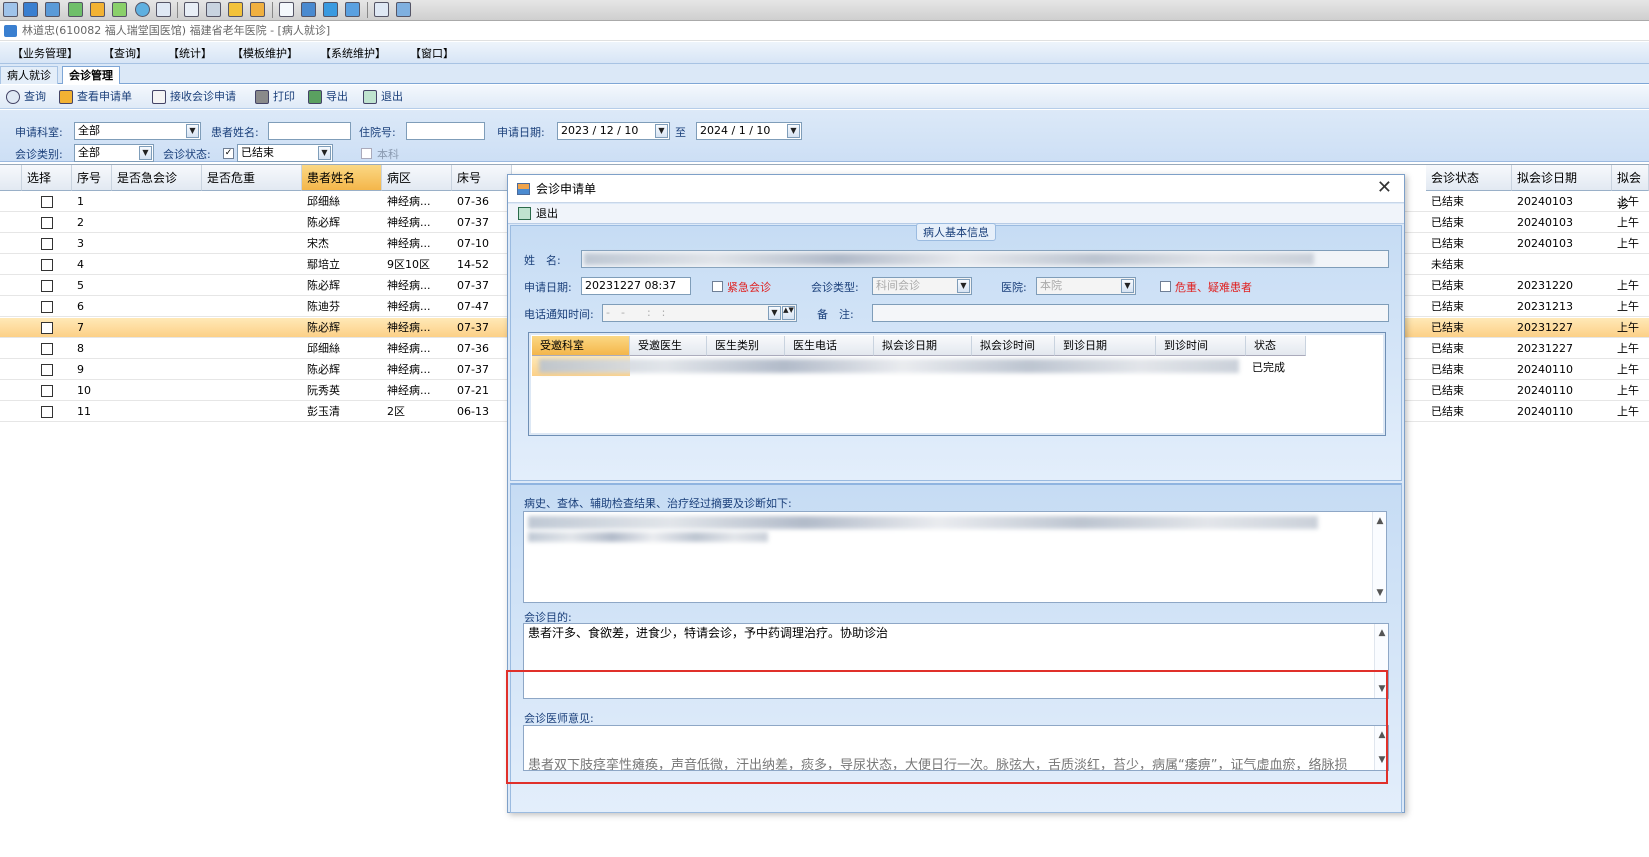 The width and height of the screenshot is (1649, 857). I want to click on query-button: 查询, so click(26, 97).